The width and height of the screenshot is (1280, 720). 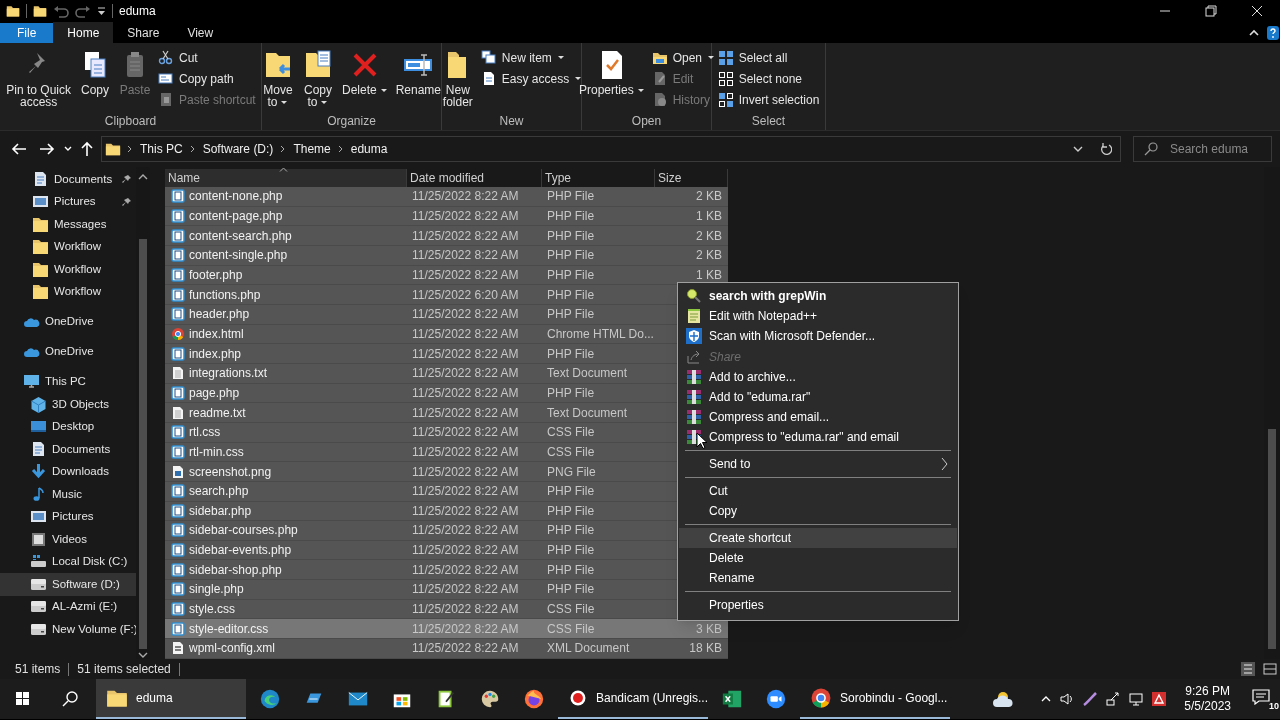 What do you see at coordinates (1136, 699) in the screenshot?
I see `monitor-icon` at bounding box center [1136, 699].